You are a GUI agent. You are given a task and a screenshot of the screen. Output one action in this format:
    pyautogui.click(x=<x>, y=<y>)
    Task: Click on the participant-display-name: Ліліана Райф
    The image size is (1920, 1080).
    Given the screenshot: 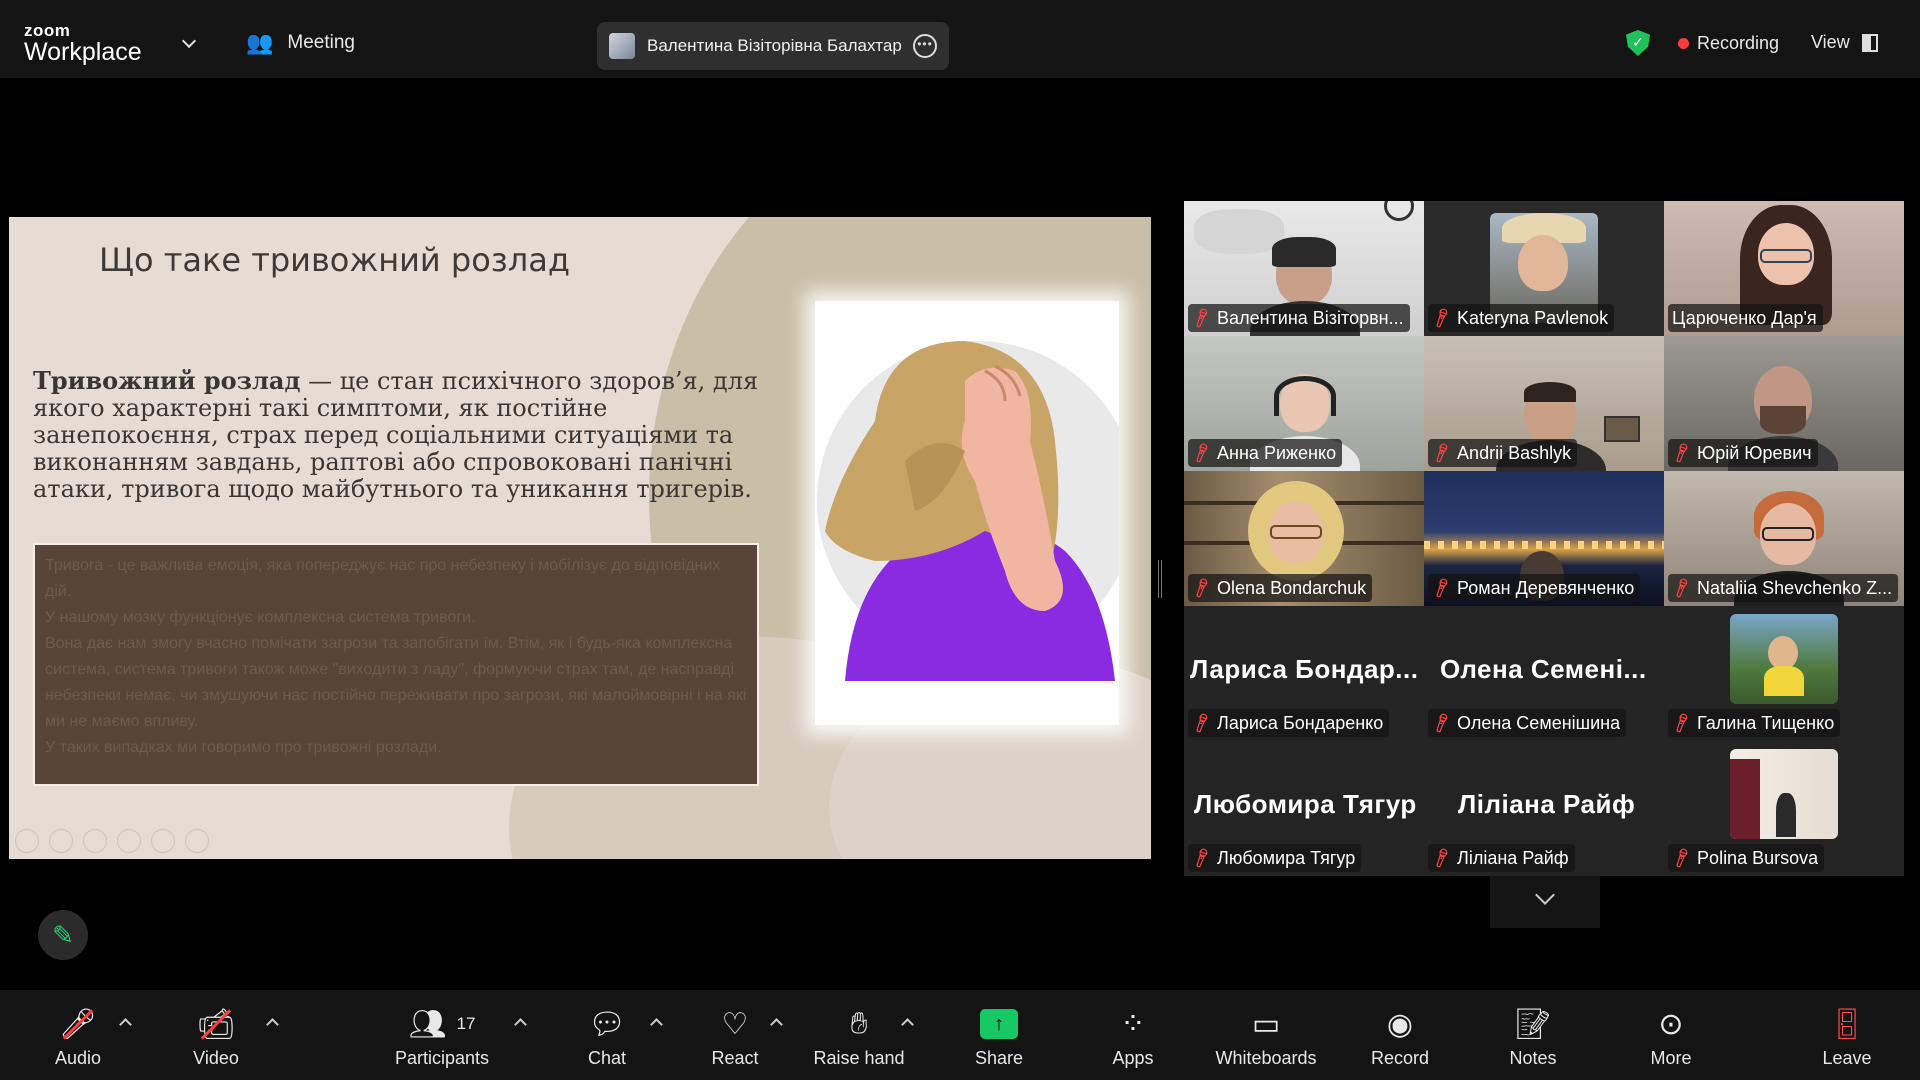 What is the action you would take?
    pyautogui.click(x=1547, y=804)
    